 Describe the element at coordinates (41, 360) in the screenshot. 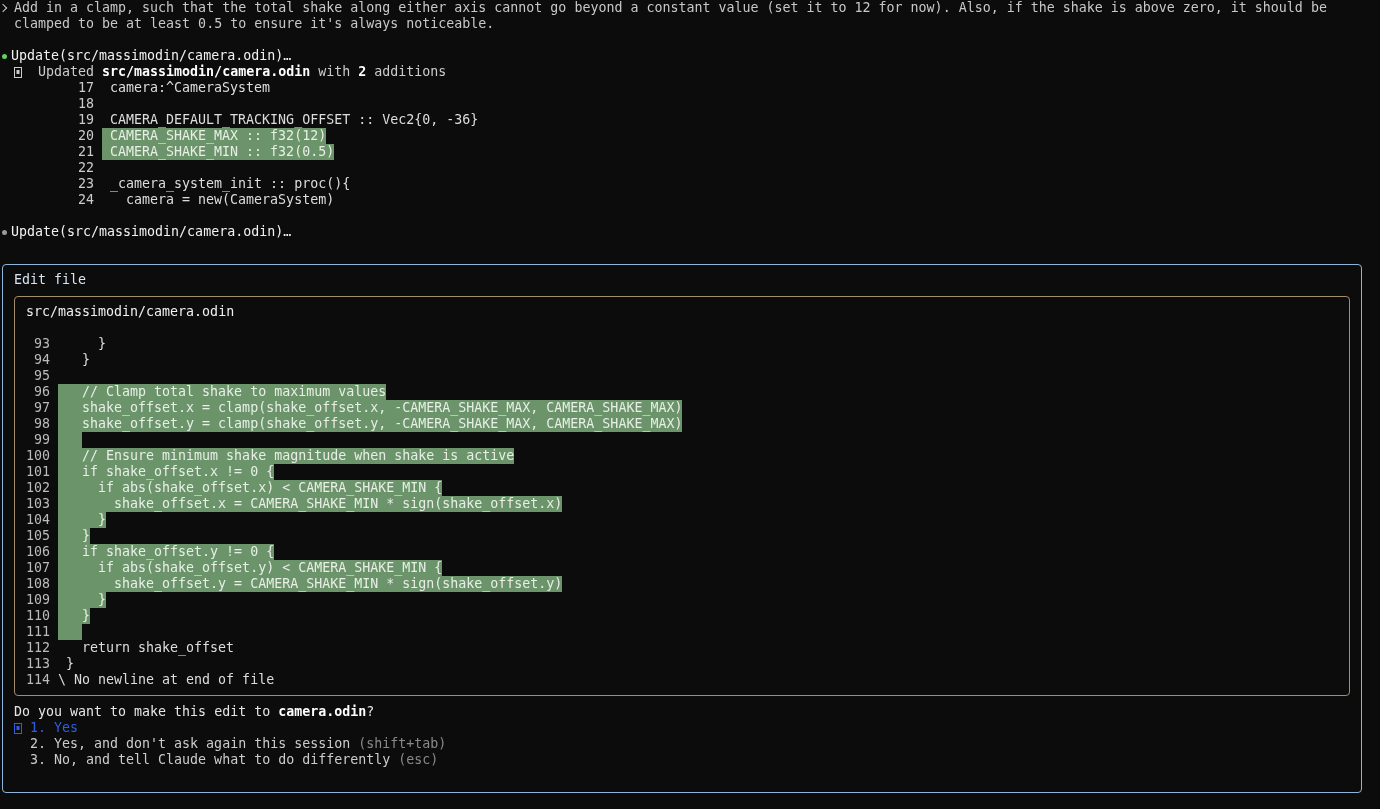

I see `line-number: 94` at that location.